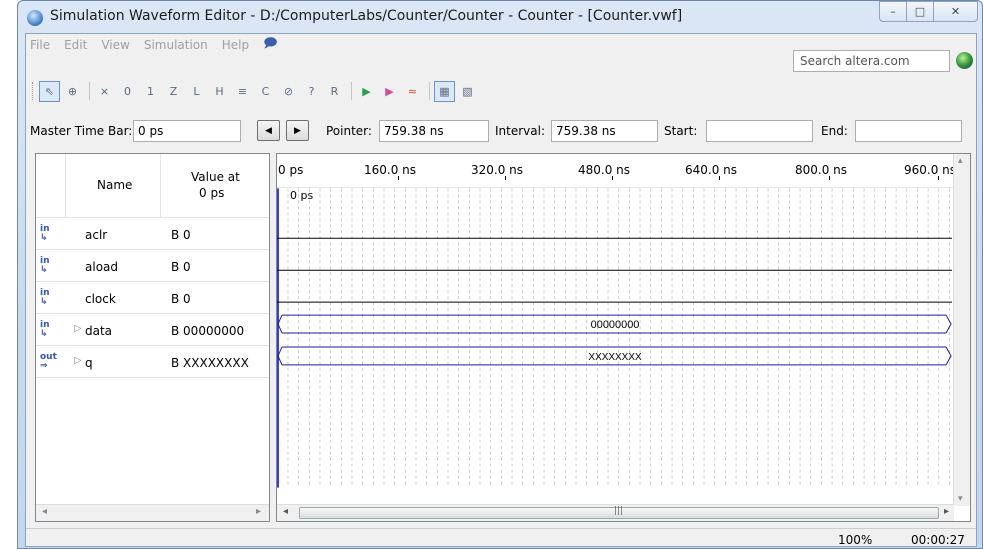 The height and width of the screenshot is (549, 983). I want to click on value-header-line1: Value at, so click(215, 177).